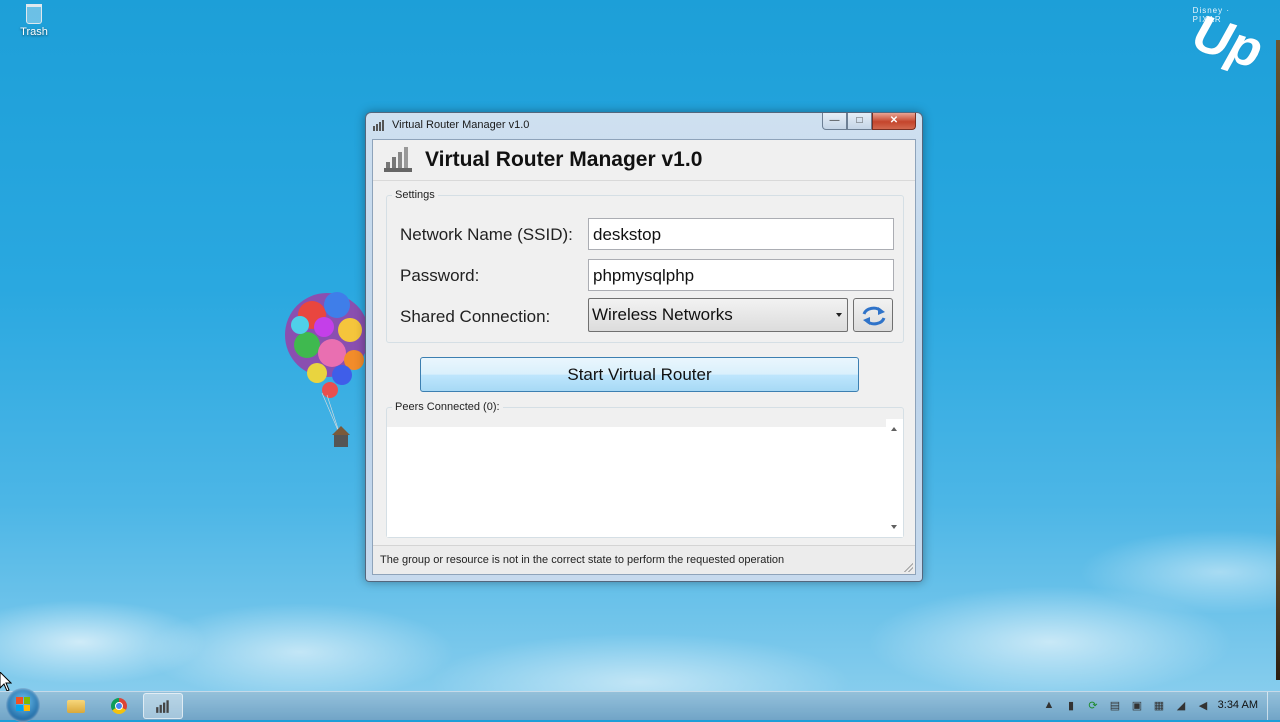 The width and height of the screenshot is (1280, 722). Describe the element at coordinates (1126, 705) in the screenshot. I see `system-tray: ▲ ▮ ⟳ ▤ ▣ ▦ ◢ ◀` at that location.